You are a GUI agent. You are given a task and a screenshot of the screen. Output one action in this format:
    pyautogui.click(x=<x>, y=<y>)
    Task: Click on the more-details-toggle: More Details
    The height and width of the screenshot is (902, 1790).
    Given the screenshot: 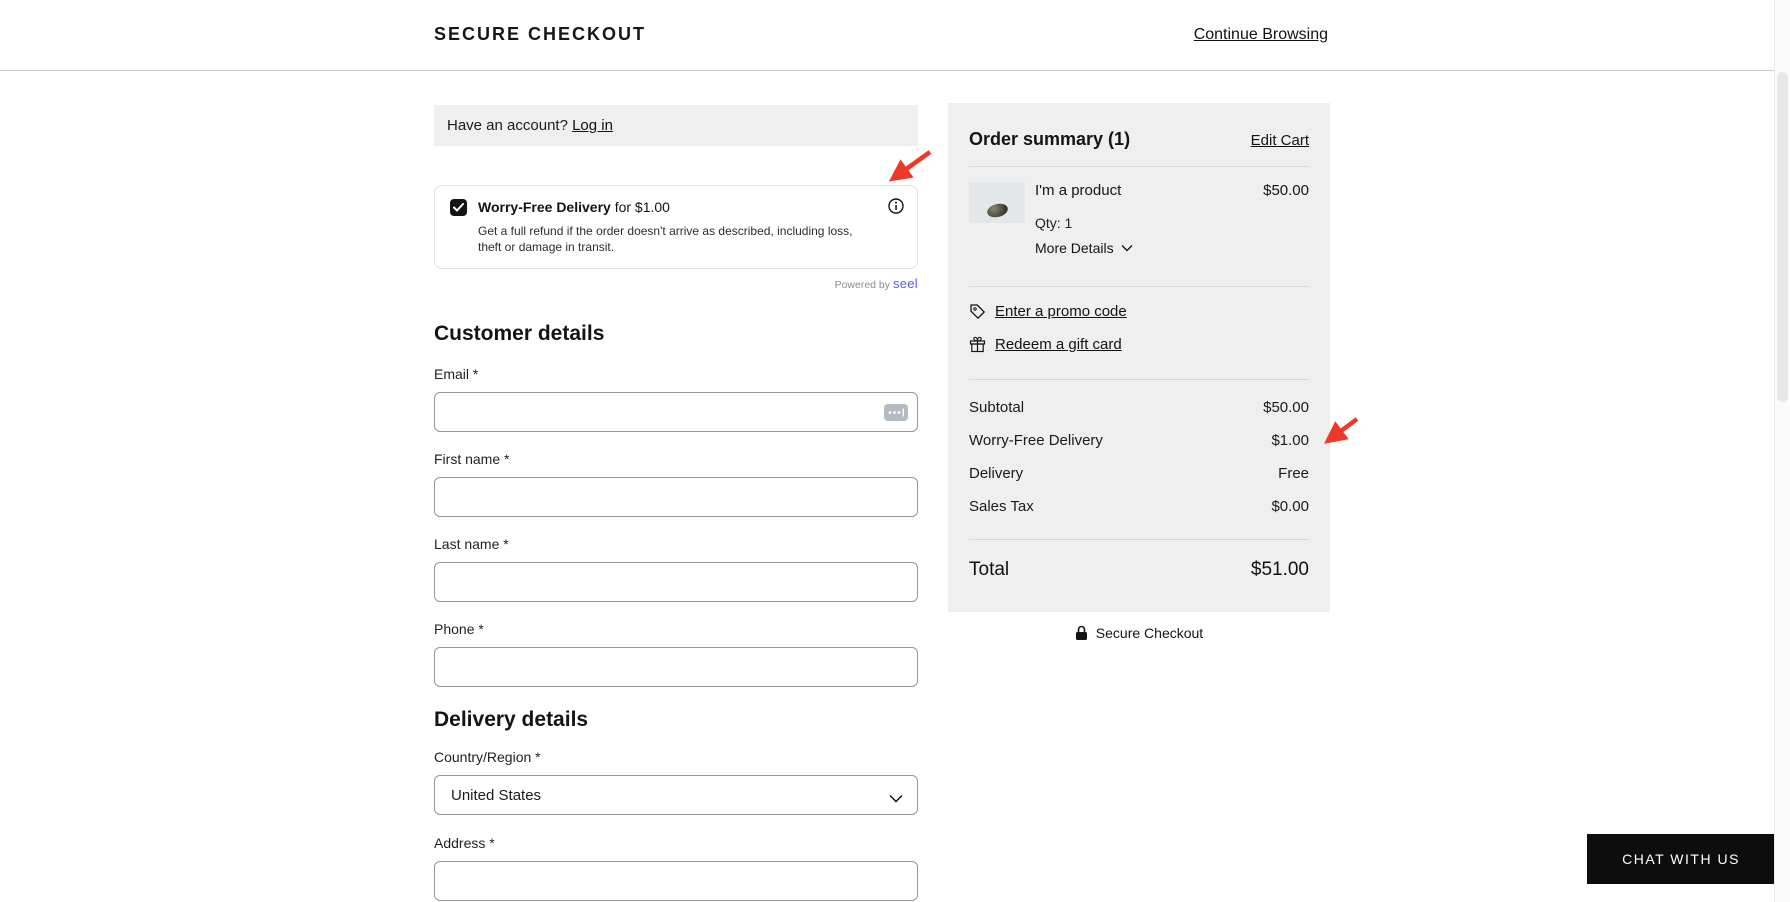 What is the action you would take?
    pyautogui.click(x=1172, y=248)
    